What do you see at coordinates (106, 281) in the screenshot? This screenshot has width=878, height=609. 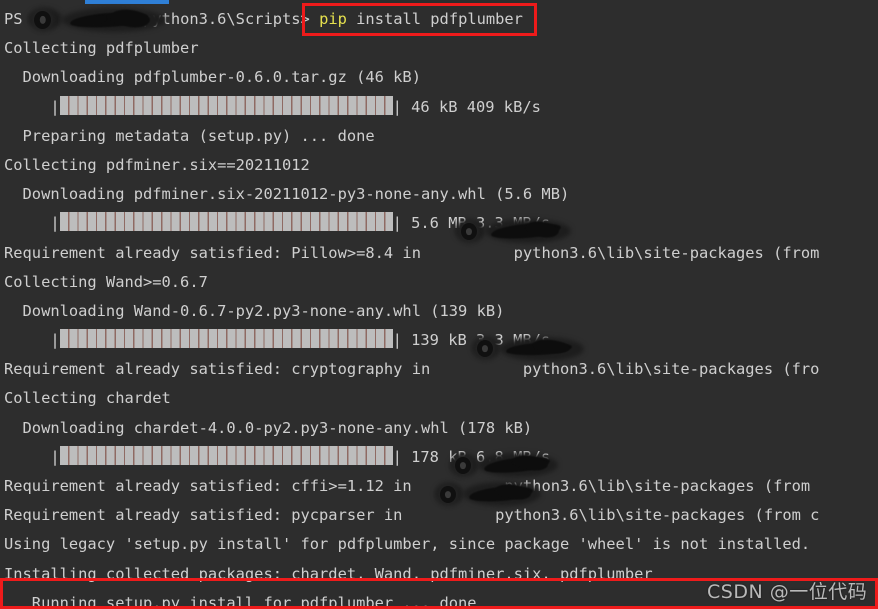 I see `terminal-line-collecting-wand: Collecting Wand>=0.6.7` at bounding box center [106, 281].